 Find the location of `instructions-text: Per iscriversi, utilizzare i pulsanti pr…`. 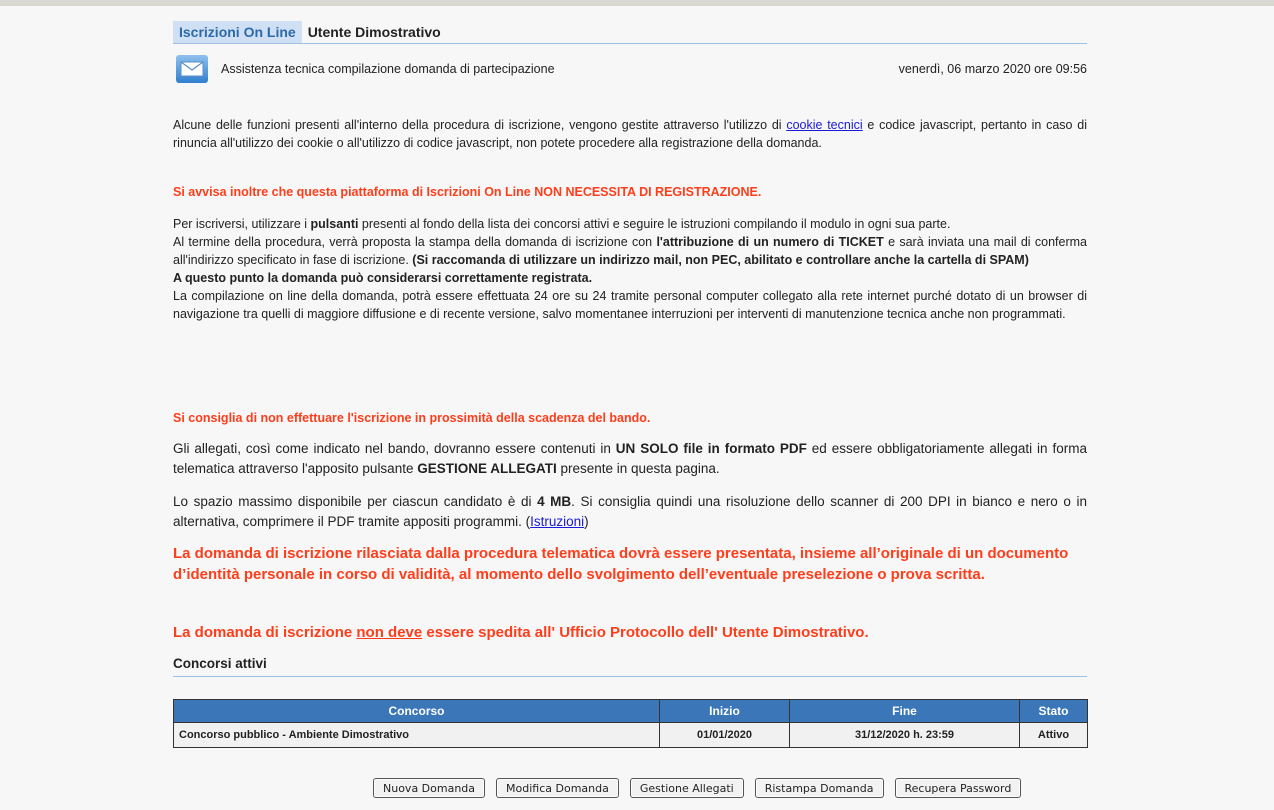

instructions-text: Per iscriversi, utilizzare i pulsanti pr… is located at coordinates (630, 269).